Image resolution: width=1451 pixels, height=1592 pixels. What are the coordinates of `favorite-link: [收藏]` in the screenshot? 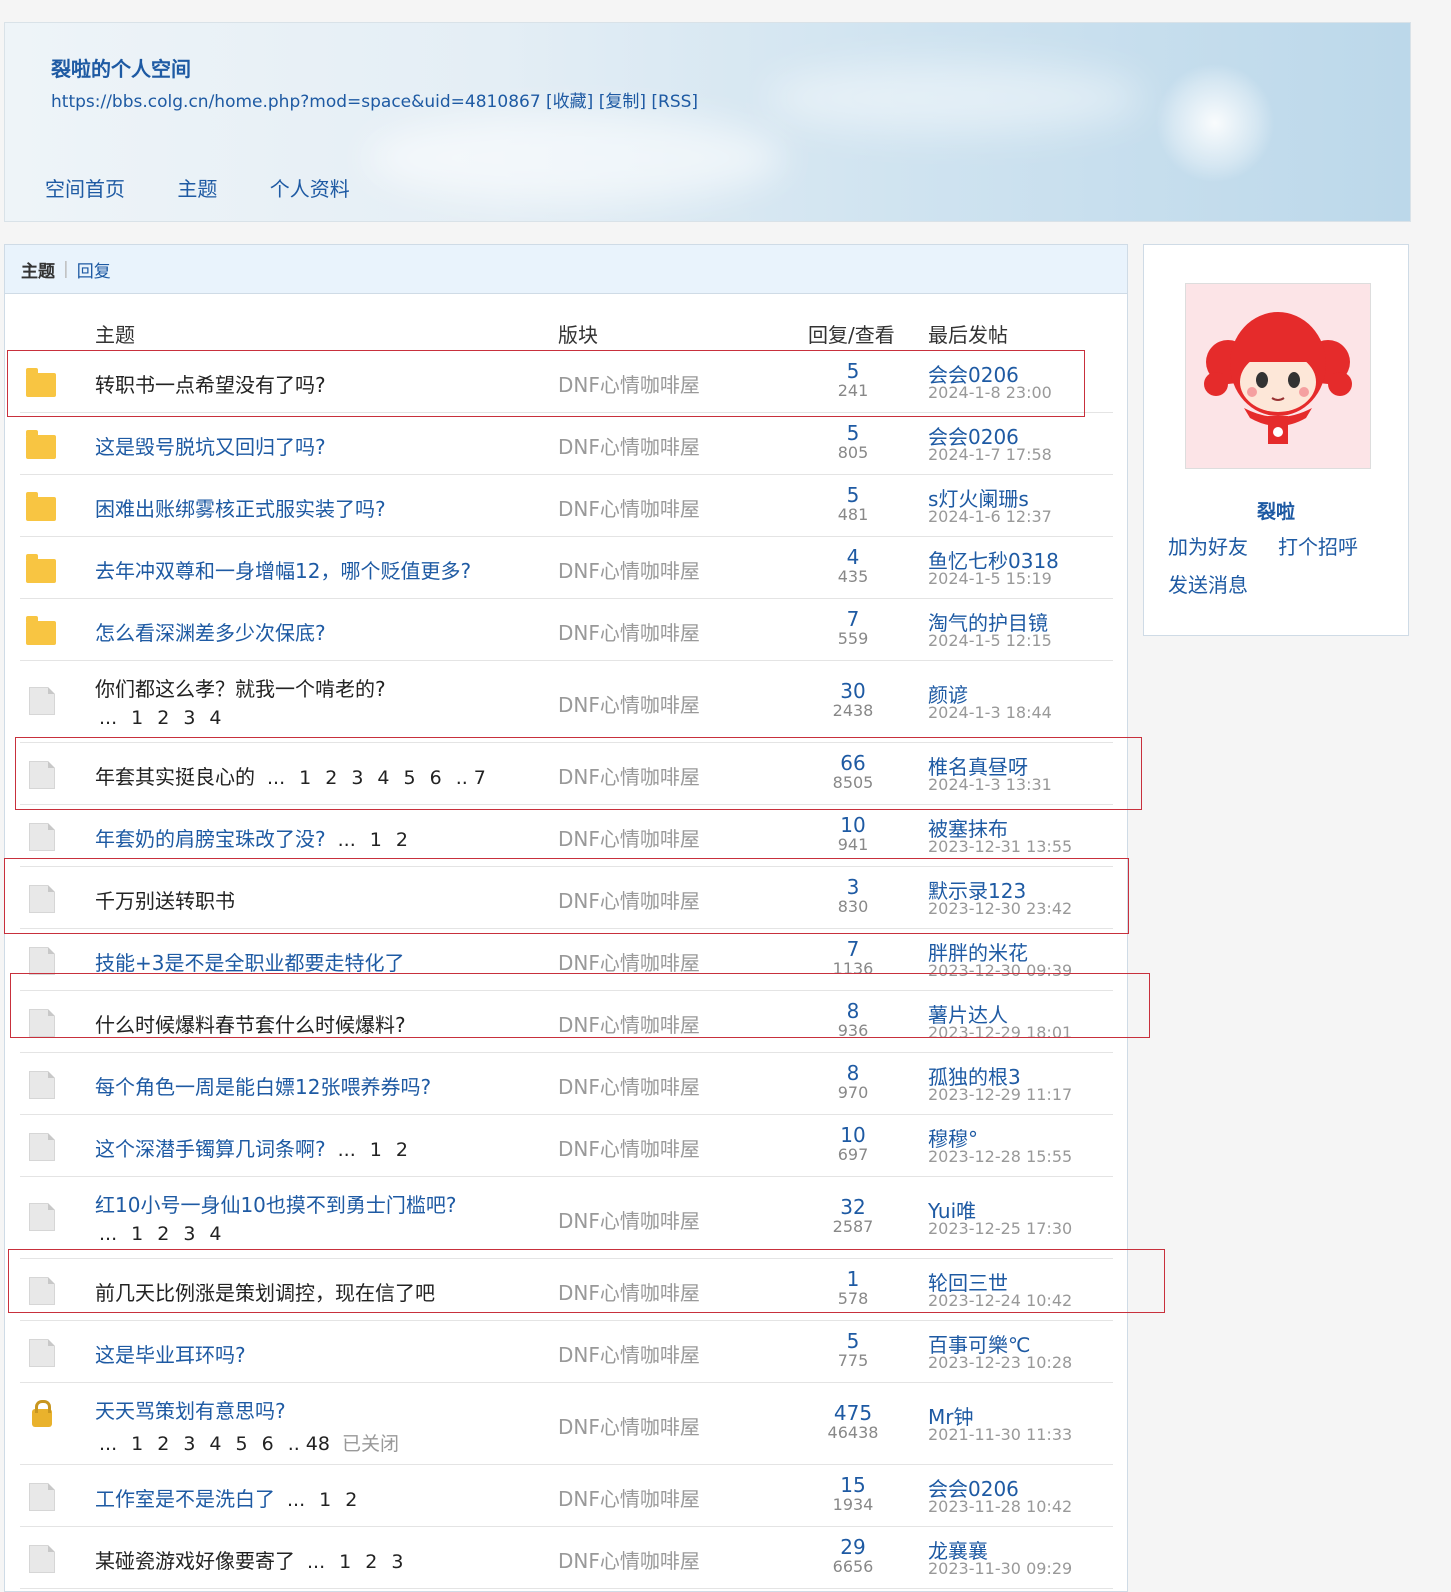 It's located at (569, 102).